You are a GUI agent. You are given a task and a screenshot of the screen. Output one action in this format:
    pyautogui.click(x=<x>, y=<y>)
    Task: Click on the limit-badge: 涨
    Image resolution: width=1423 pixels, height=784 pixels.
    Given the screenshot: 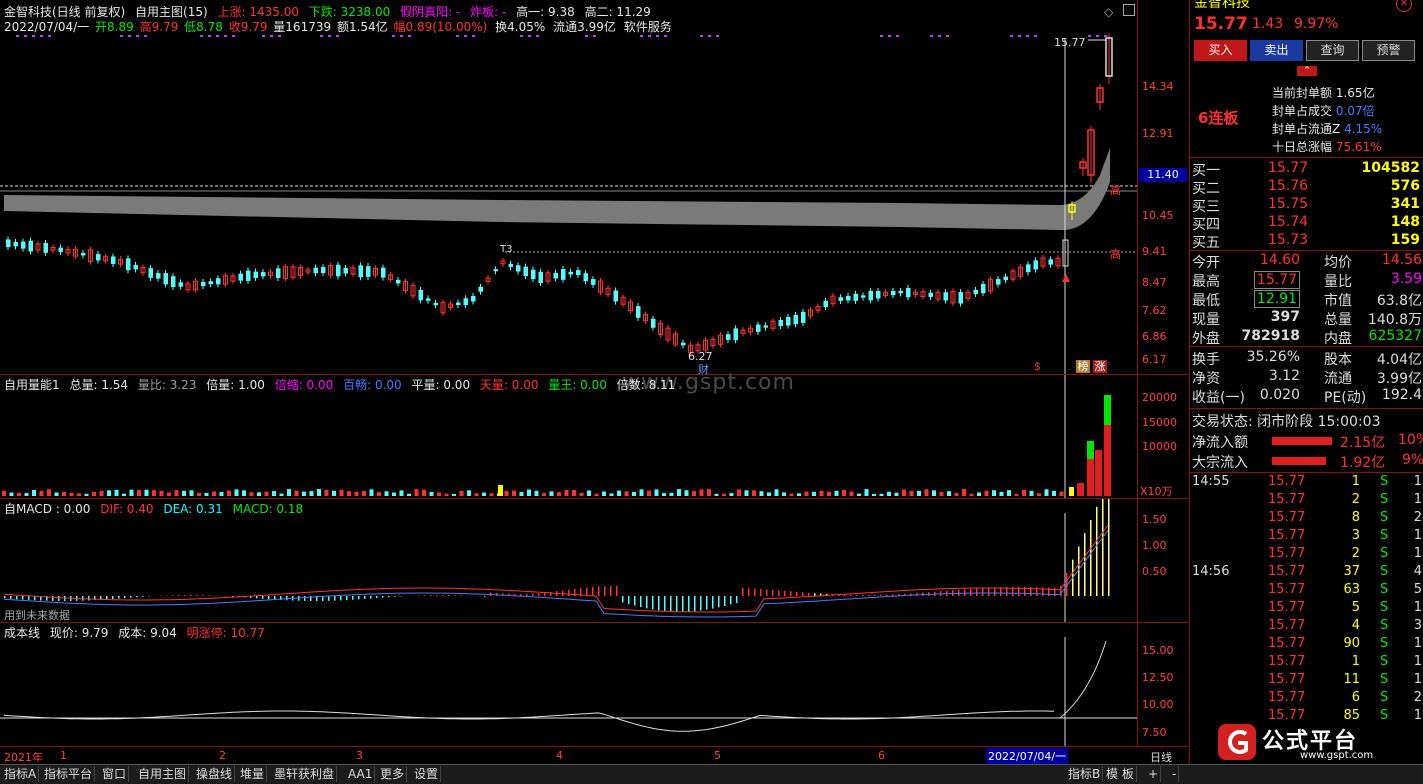 What is the action you would take?
    pyautogui.click(x=1100, y=366)
    